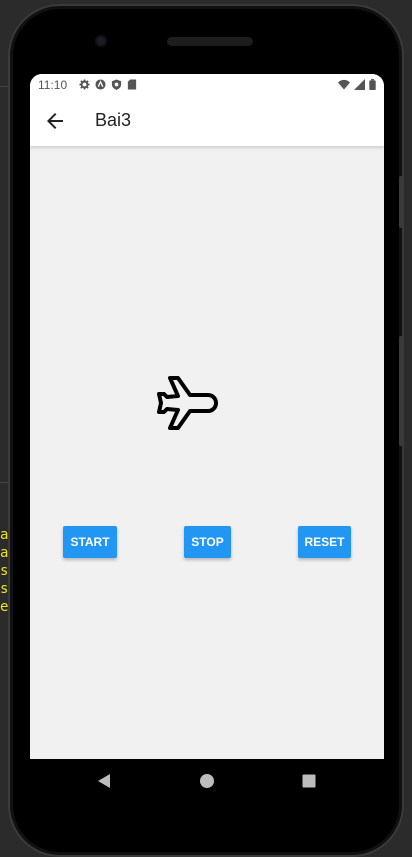 The height and width of the screenshot is (857, 412). I want to click on reset-button: RESET, so click(324, 542).